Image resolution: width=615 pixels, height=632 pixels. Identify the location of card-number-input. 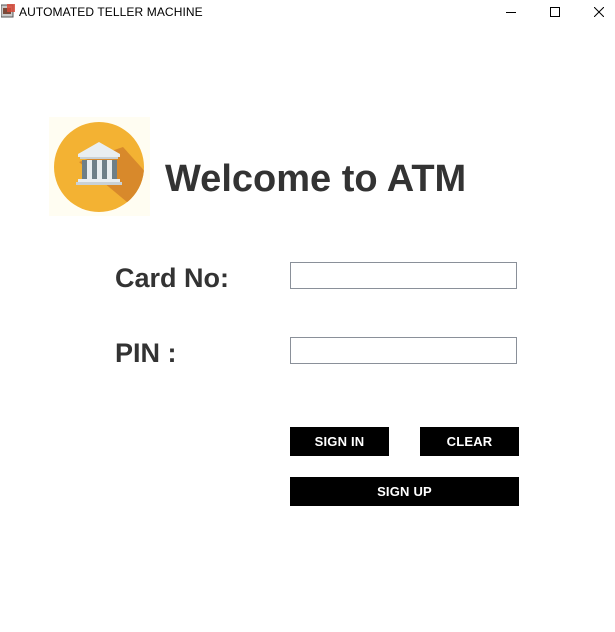
(403, 275).